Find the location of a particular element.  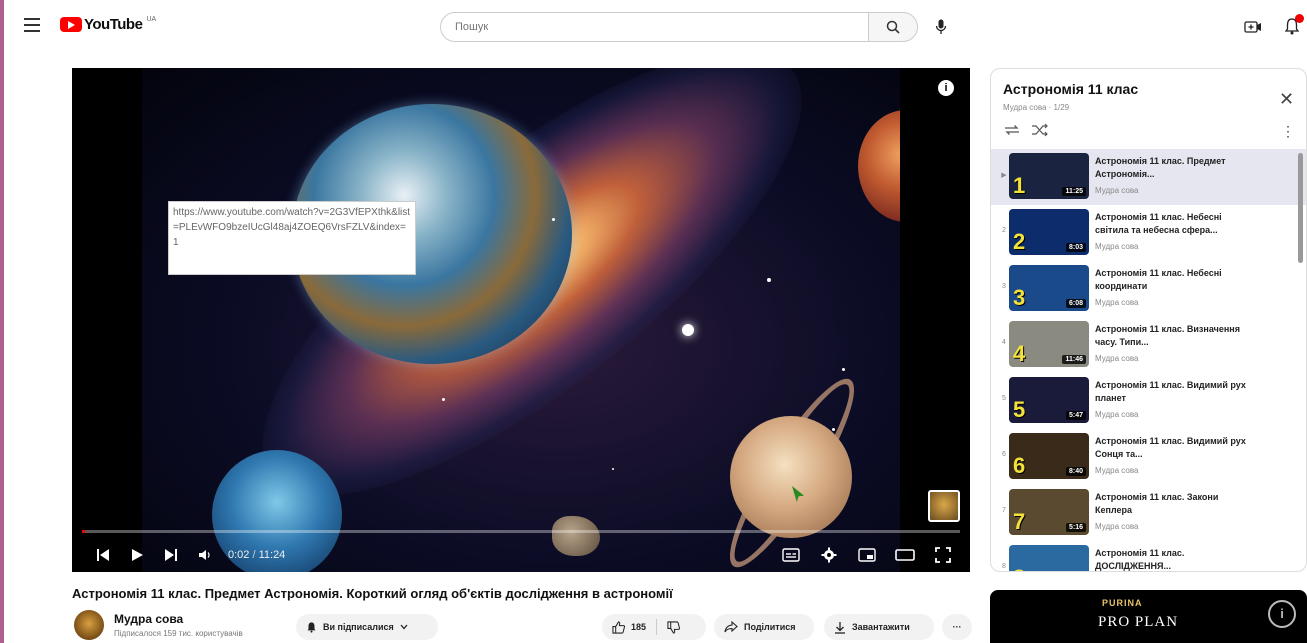

fullscreen-icon is located at coordinates (943, 555).